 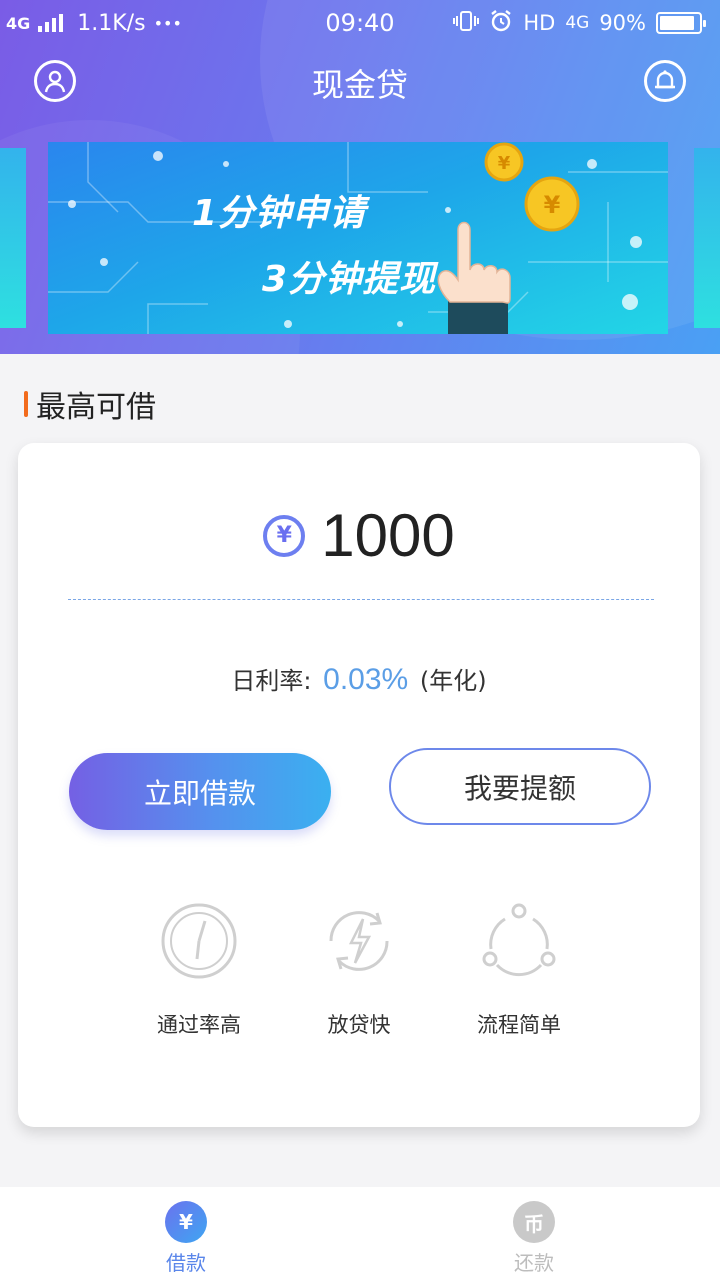 I want to click on feature-list: 通过率高 放贷快 流程简单, so click(x=359, y=976).